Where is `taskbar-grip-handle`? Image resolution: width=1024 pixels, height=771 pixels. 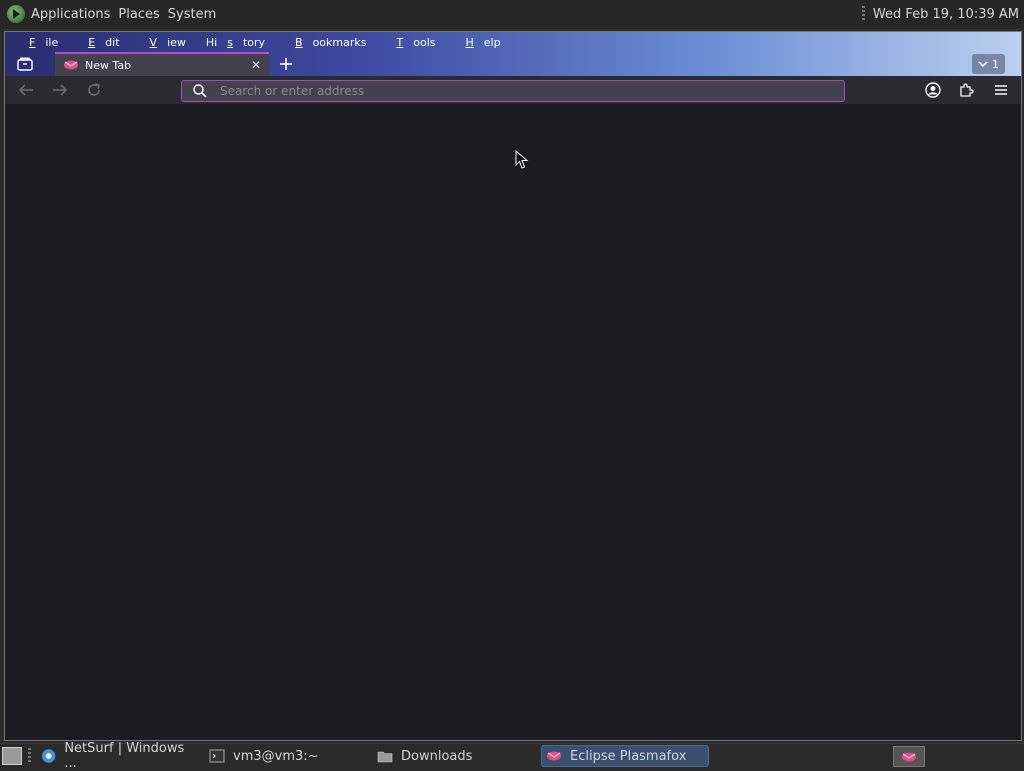 taskbar-grip-handle is located at coordinates (29, 756).